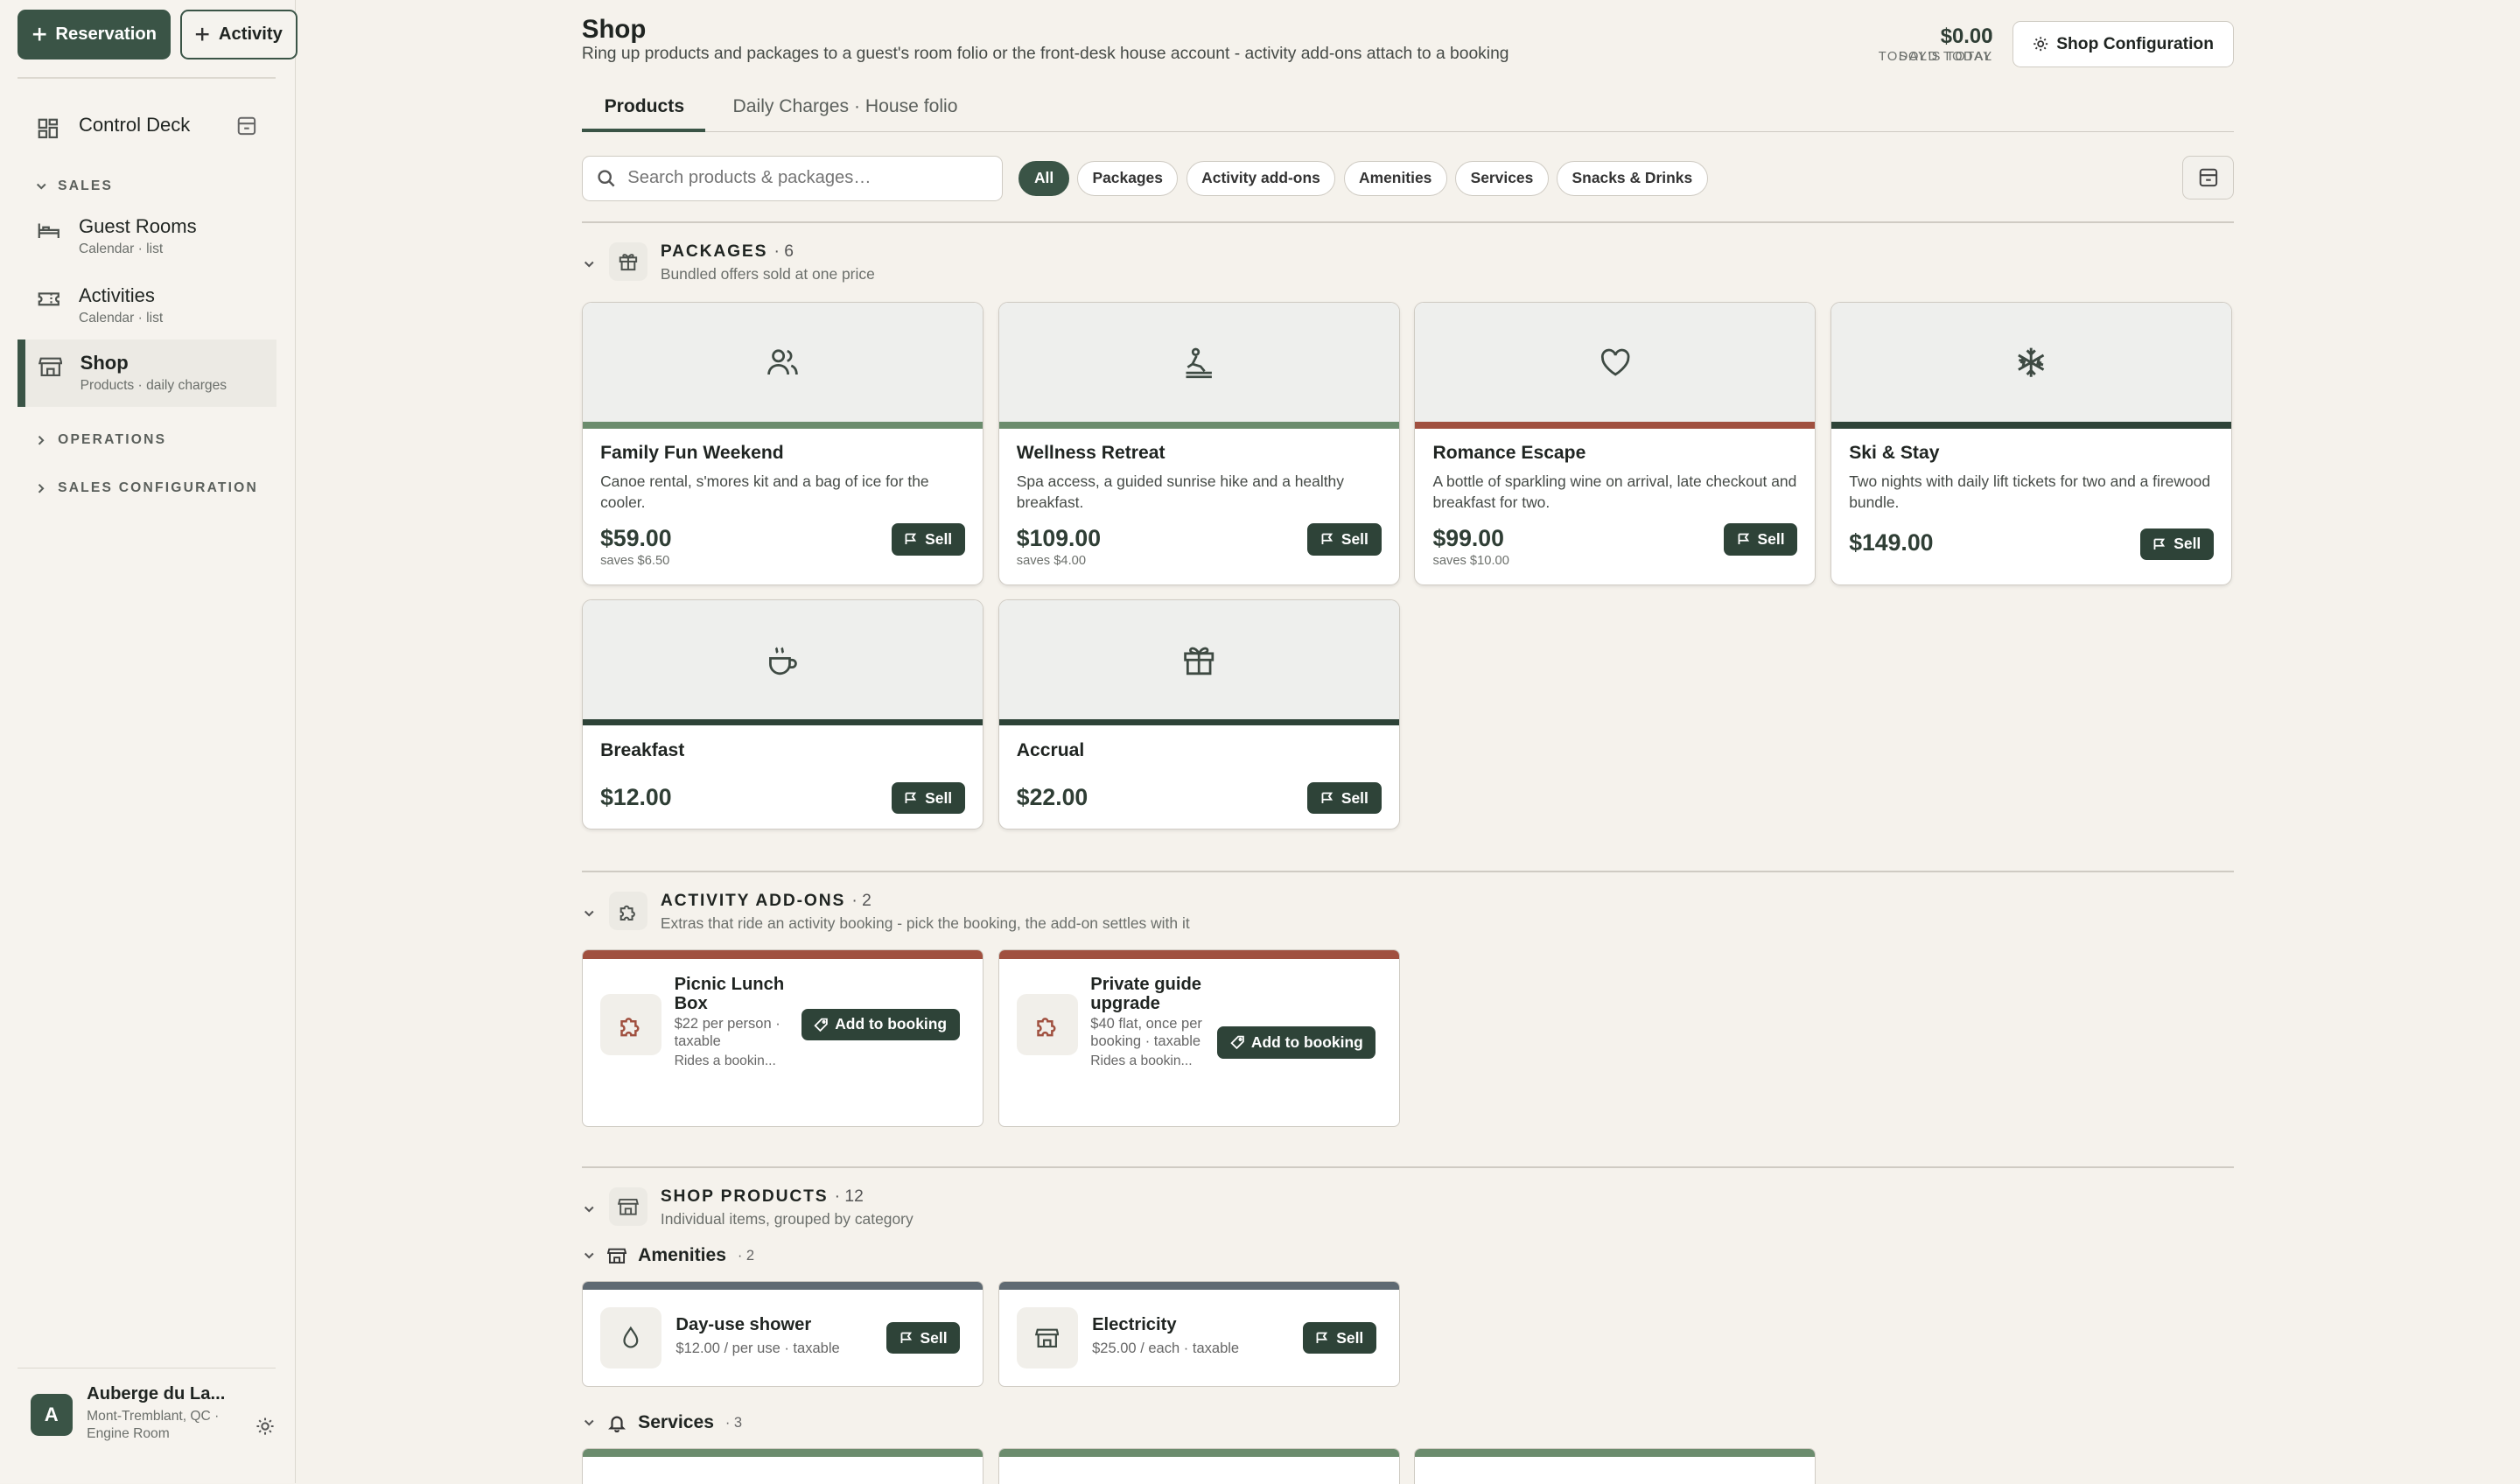  I want to click on gift-icon, so click(1198, 659).